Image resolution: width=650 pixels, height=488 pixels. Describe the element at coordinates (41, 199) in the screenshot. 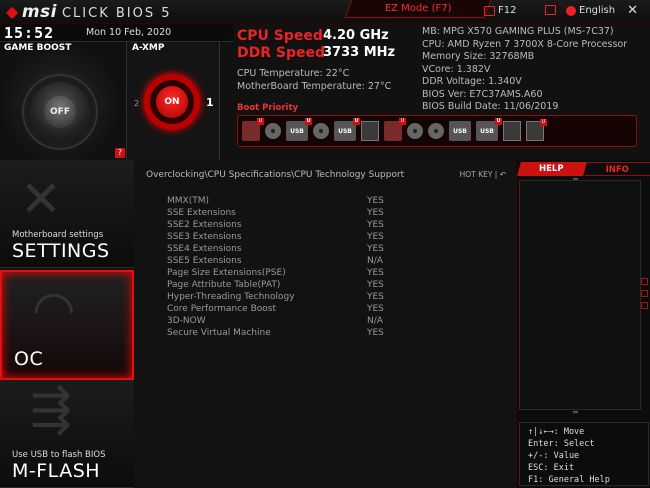

I see `tools-icon: ✕` at that location.